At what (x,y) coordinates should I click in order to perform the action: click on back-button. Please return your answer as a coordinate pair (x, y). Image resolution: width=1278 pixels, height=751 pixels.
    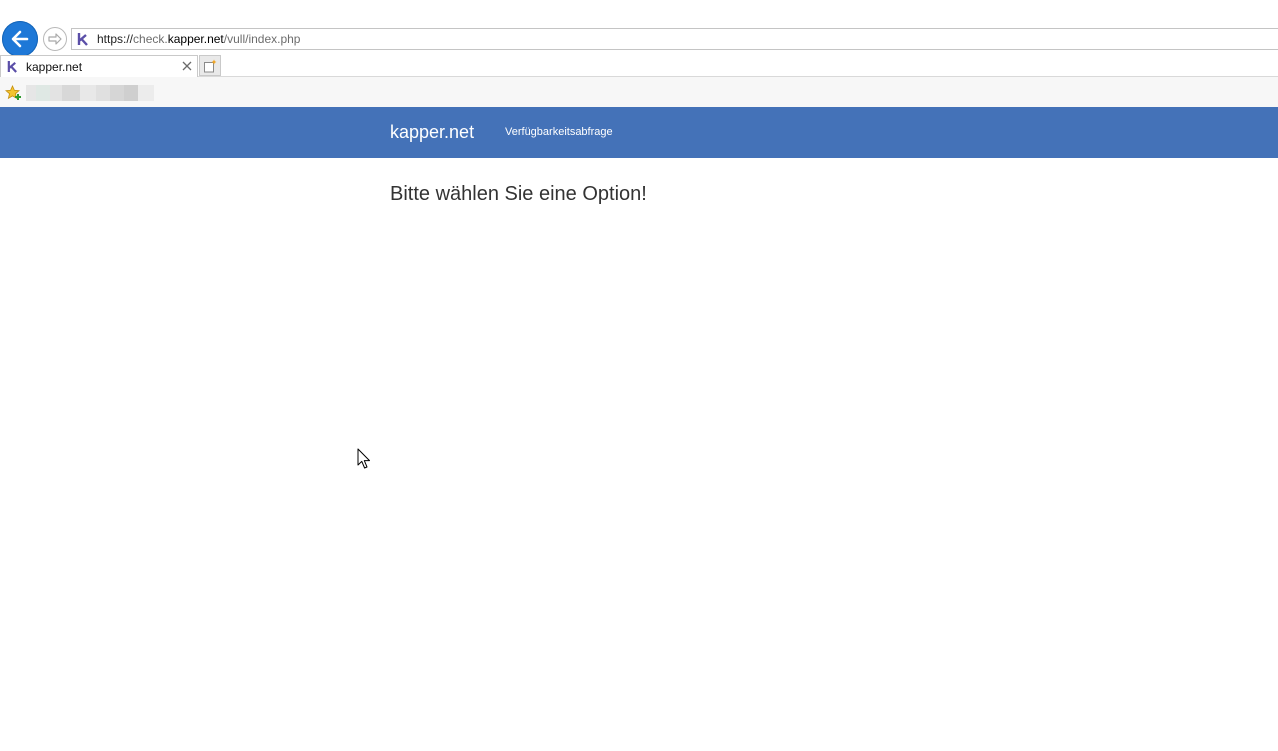
    Looking at the image, I should click on (20, 39).